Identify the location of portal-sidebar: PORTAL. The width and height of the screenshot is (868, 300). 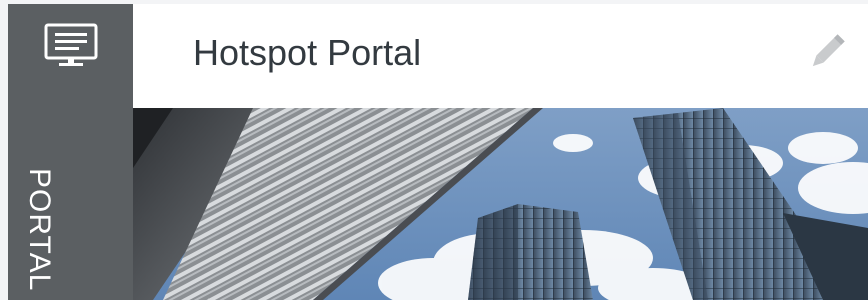
(70, 152).